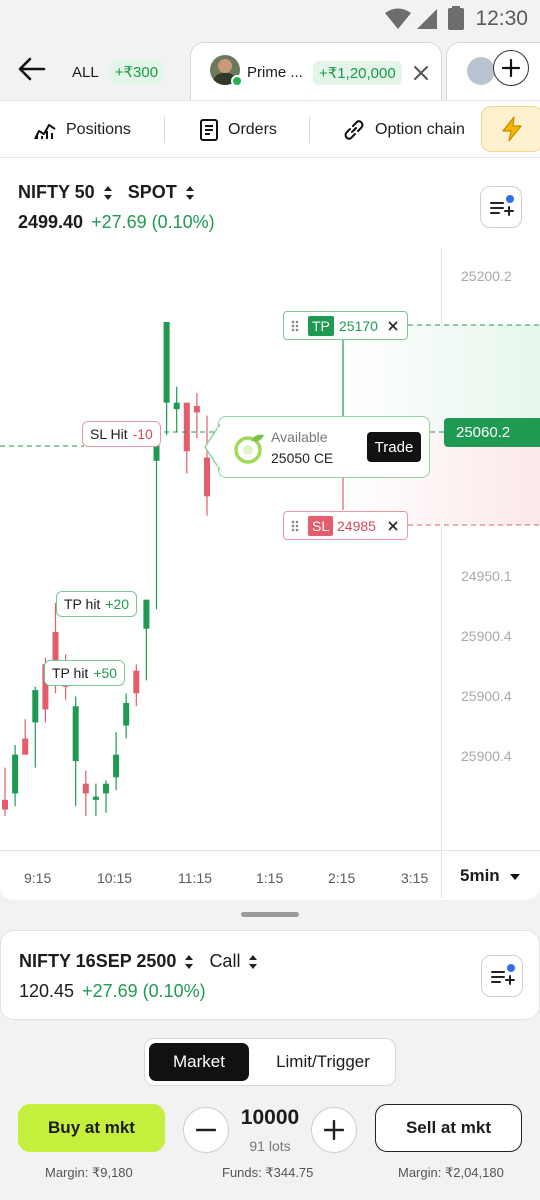 This screenshot has height=1200, width=540. What do you see at coordinates (486, 276) in the screenshot?
I see `y-tick-label: 25200.2` at bounding box center [486, 276].